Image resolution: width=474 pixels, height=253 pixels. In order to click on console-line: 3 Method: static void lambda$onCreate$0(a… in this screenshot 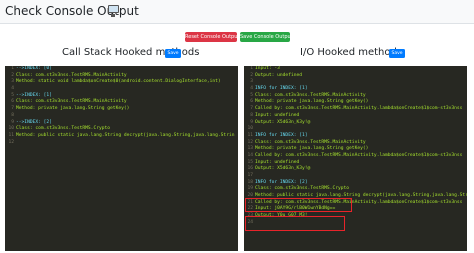, I will do `click(121, 82)`.